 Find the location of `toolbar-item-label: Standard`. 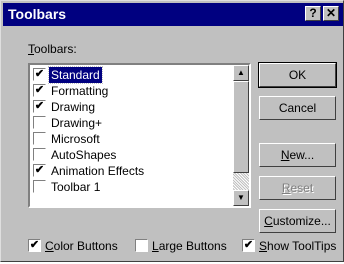

toolbar-item-label: Standard is located at coordinates (75, 75).